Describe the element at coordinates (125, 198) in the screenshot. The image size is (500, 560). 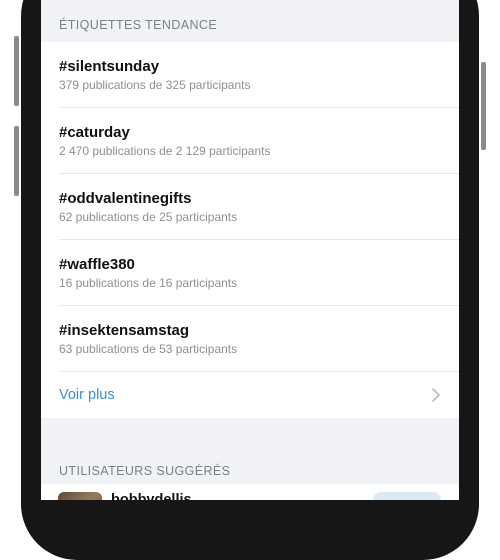
I see `tag-name: #oddvalentinegifts` at that location.